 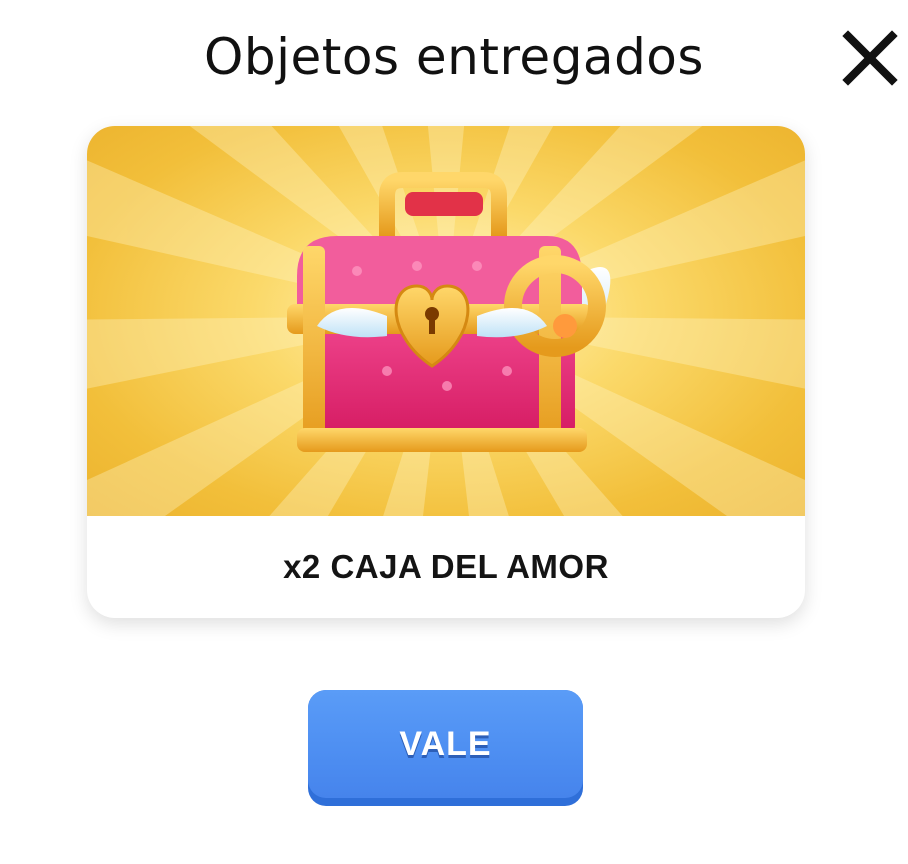 I want to click on close-icon, so click(x=870, y=58).